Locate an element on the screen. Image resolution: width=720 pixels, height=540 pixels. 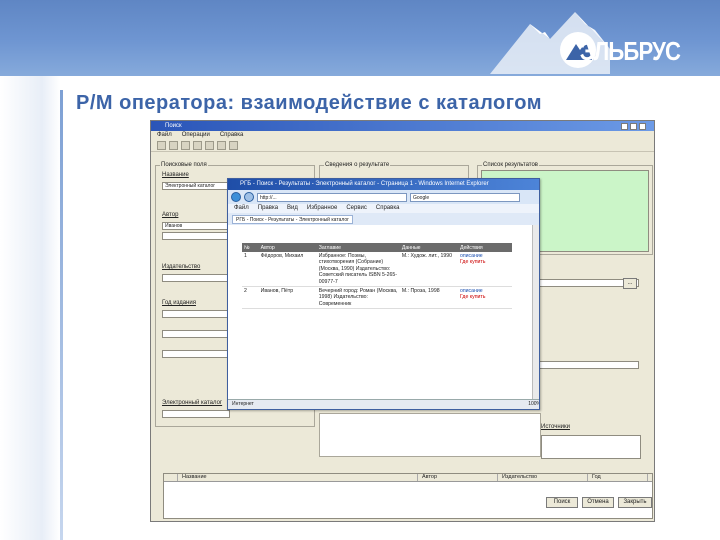
minimize-button is located at coordinates (624, 126).